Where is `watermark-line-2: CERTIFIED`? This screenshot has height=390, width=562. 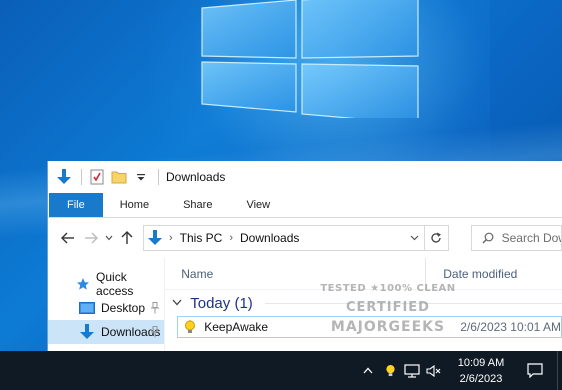
watermark-line-2: CERTIFIED is located at coordinates (388, 307).